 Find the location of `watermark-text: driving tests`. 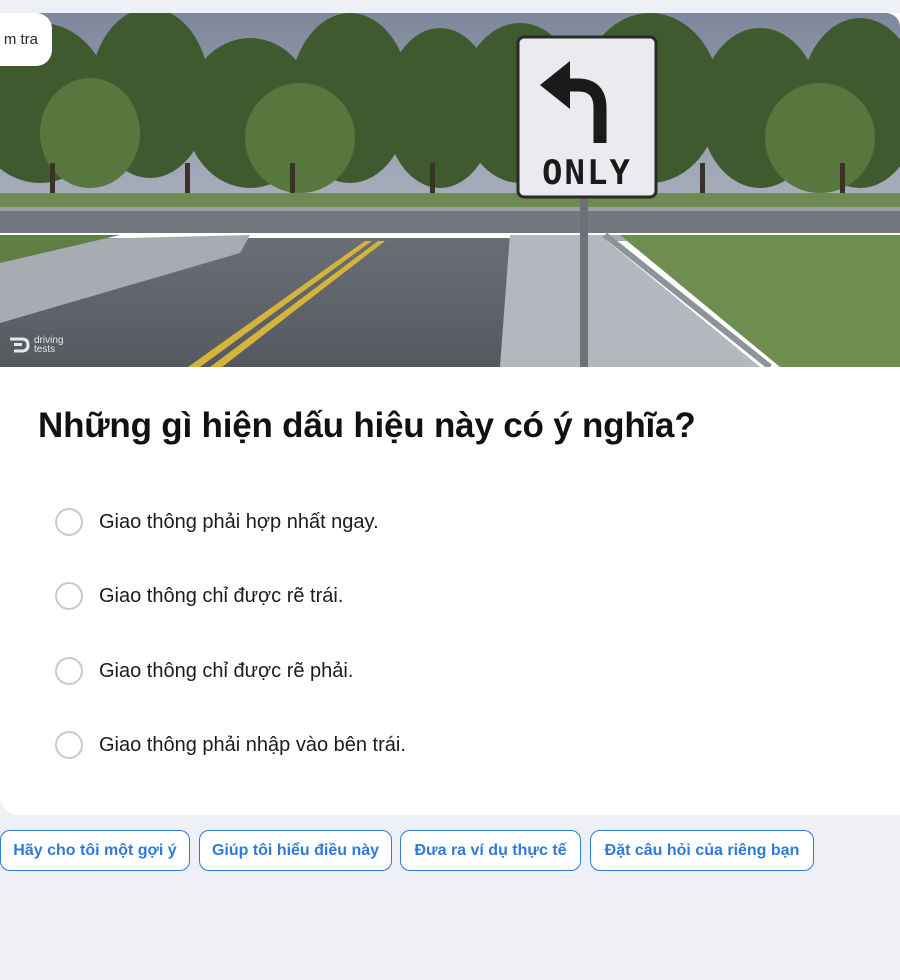

watermark-text: driving tests is located at coordinates (54, 345).